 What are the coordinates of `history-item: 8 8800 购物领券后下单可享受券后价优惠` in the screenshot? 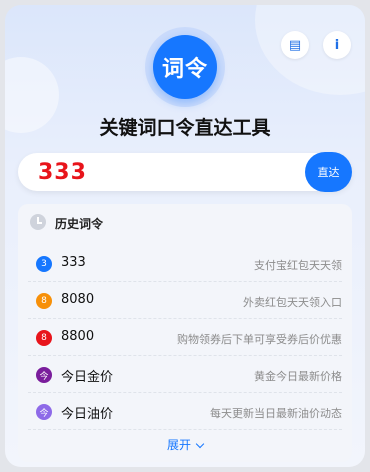 It's located at (185, 337).